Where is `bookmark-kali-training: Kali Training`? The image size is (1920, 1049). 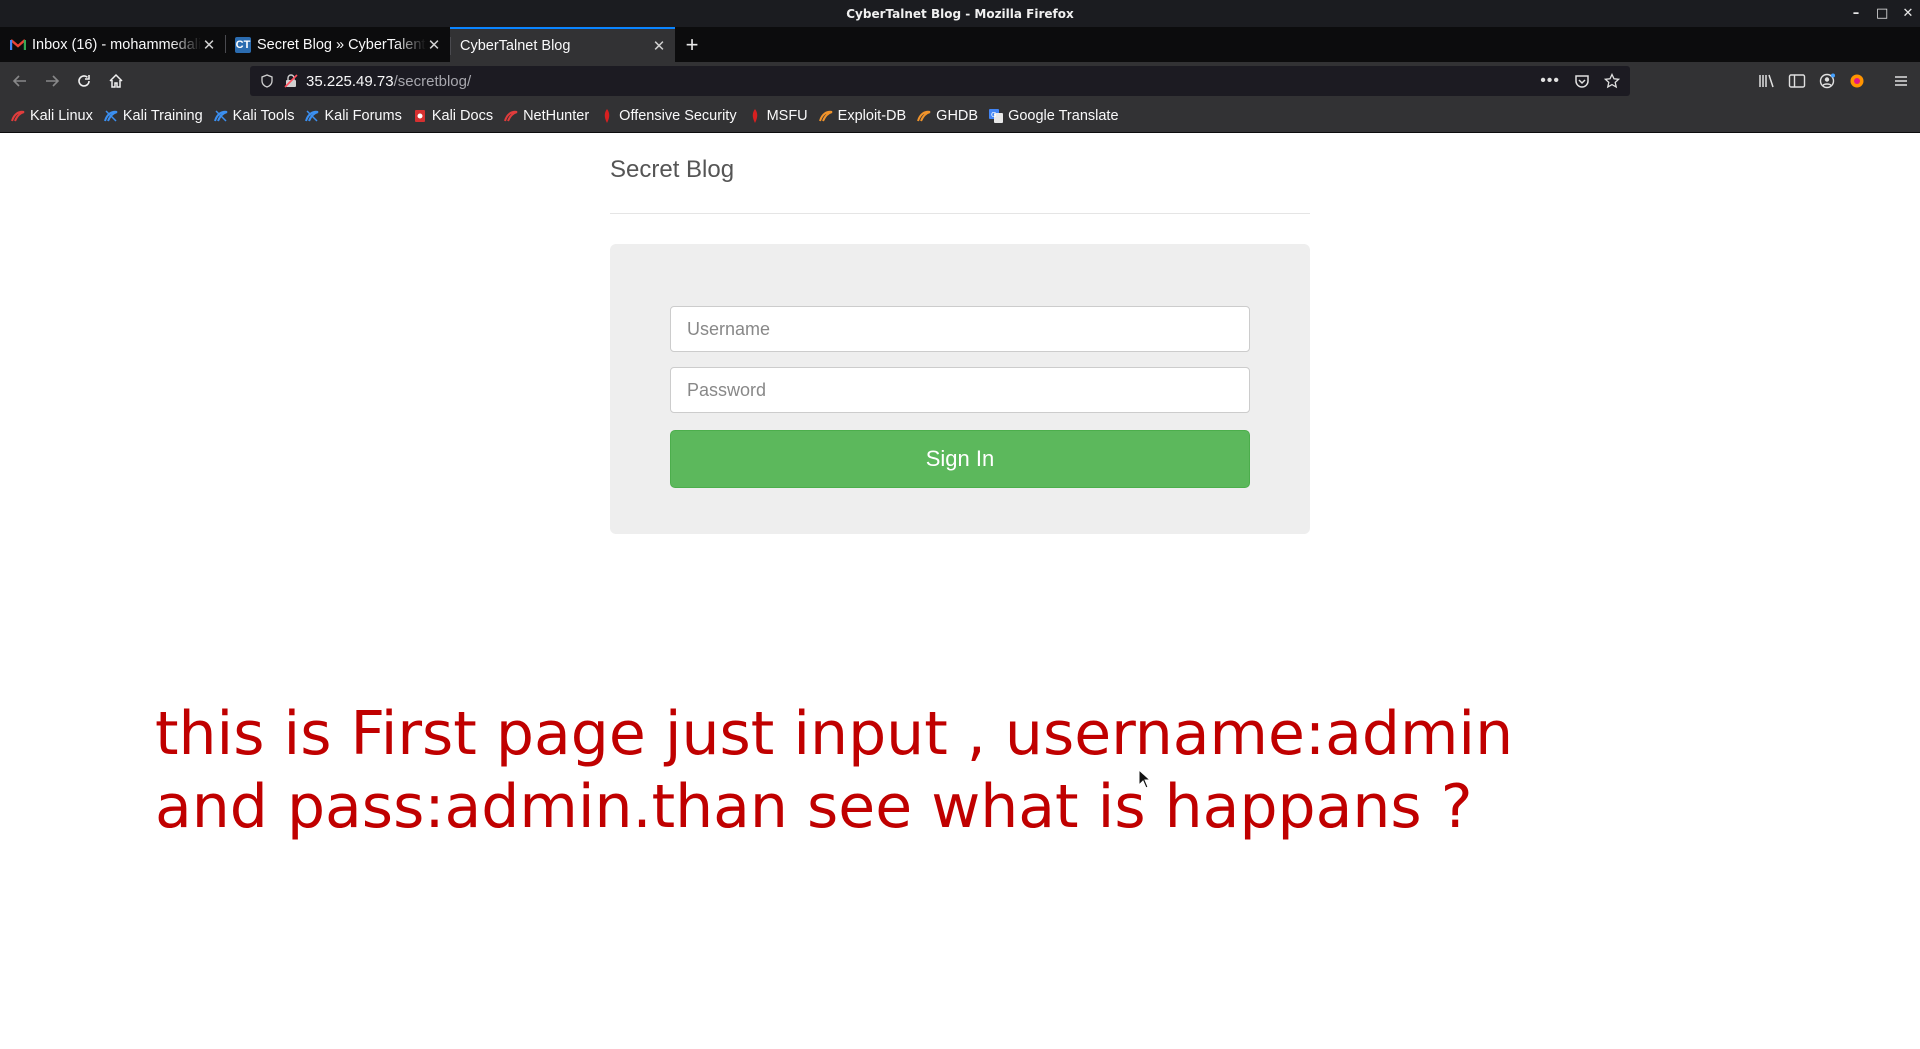 bookmark-kali-training: Kali Training is located at coordinates (153, 116).